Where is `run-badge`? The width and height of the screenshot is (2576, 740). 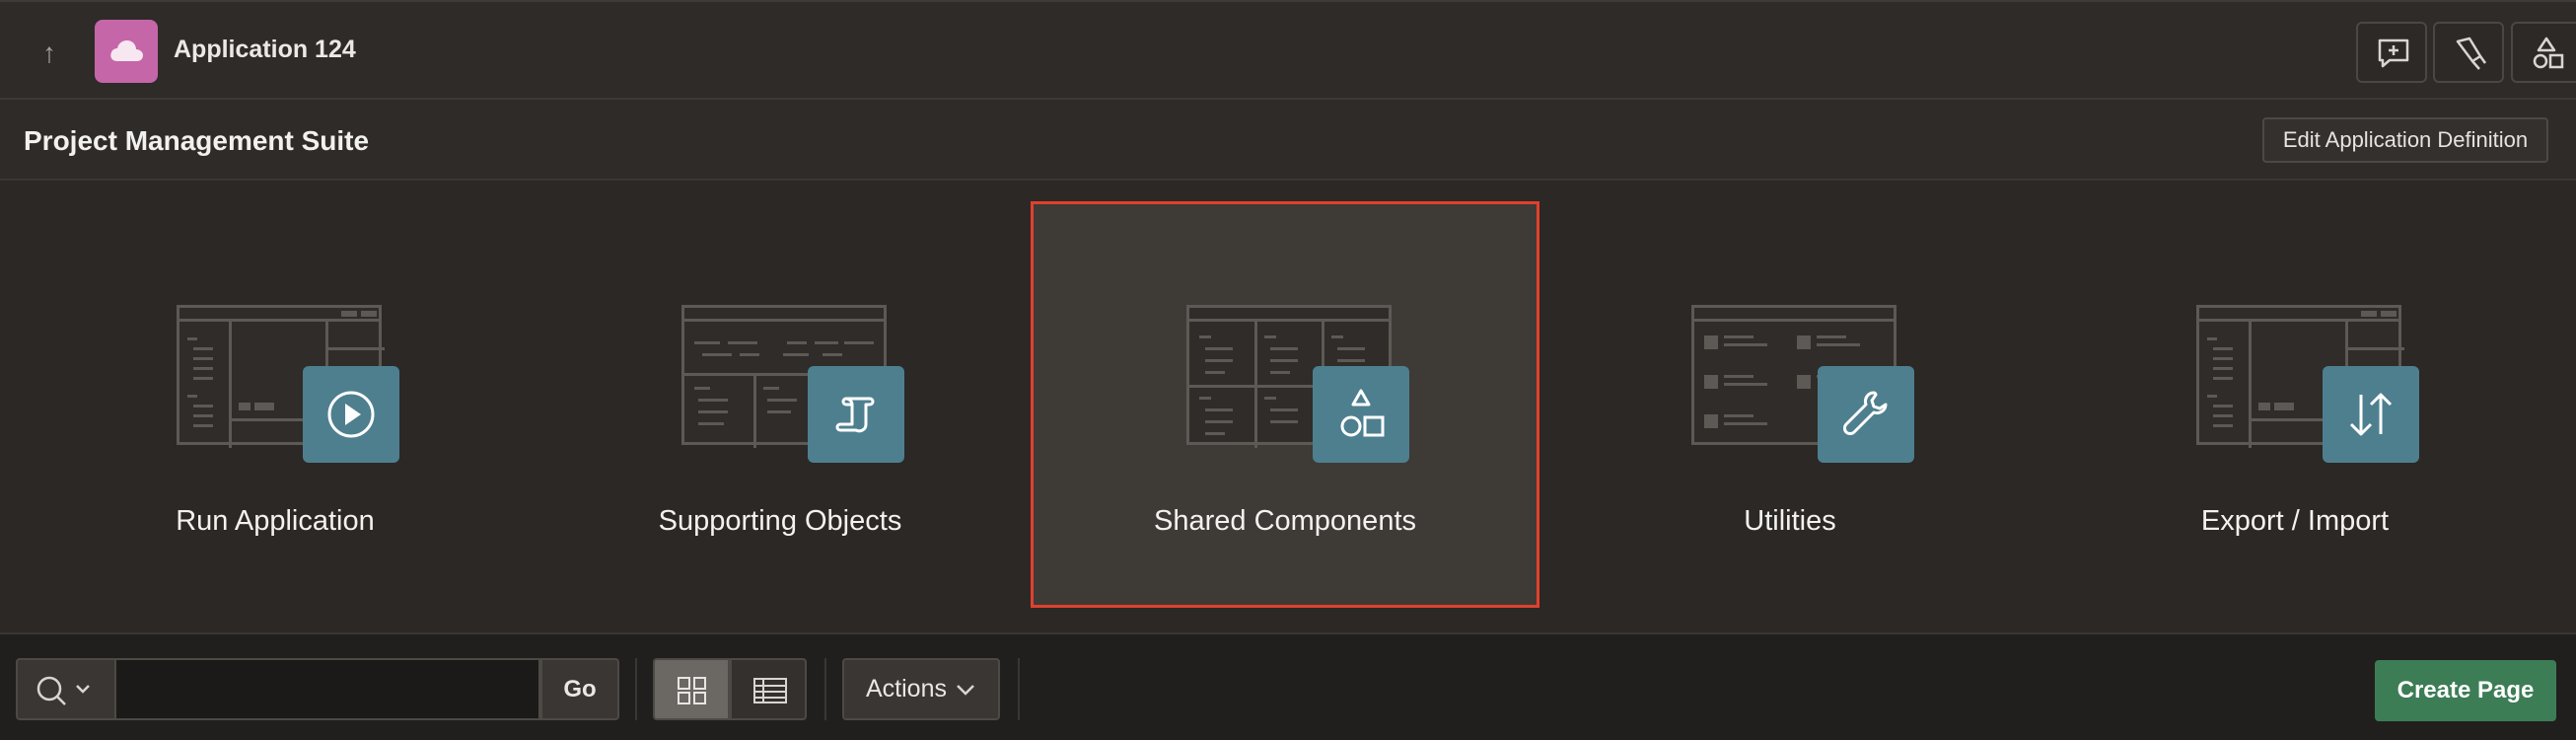 run-badge is located at coordinates (351, 415).